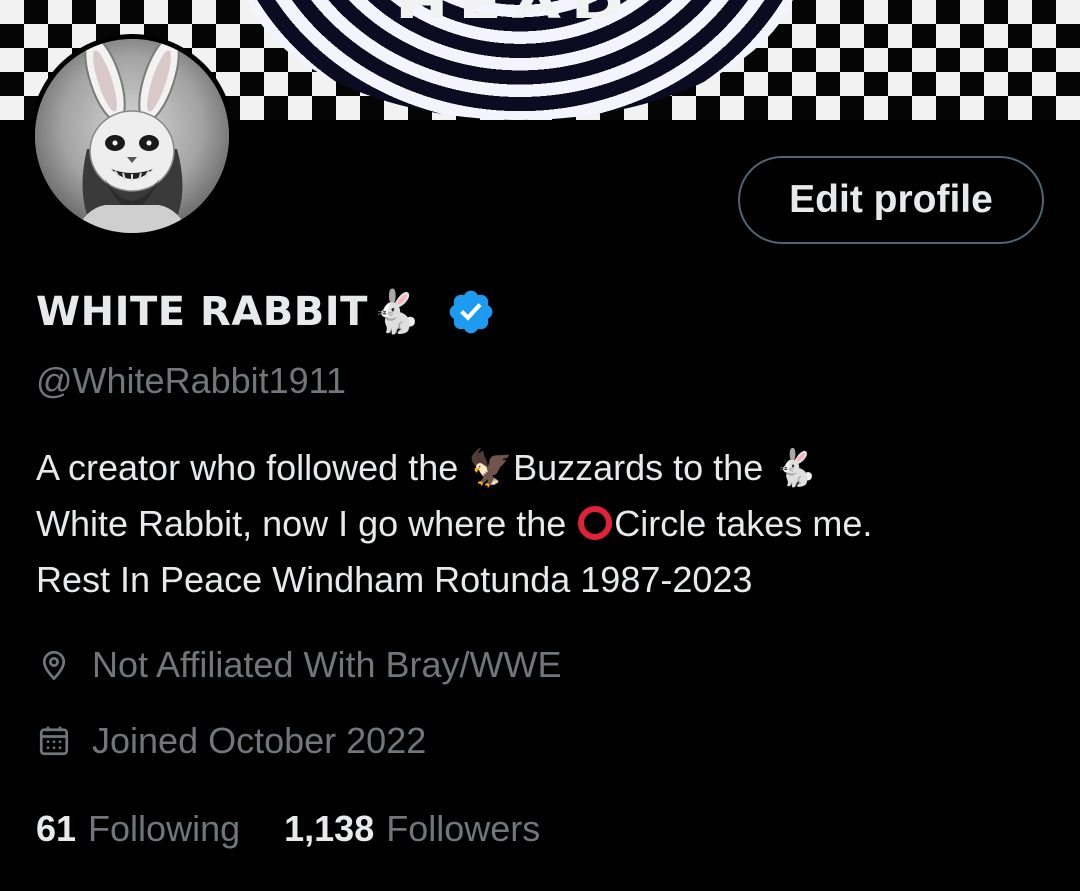 The height and width of the screenshot is (891, 1080). I want to click on following-count: 61, so click(56, 828).